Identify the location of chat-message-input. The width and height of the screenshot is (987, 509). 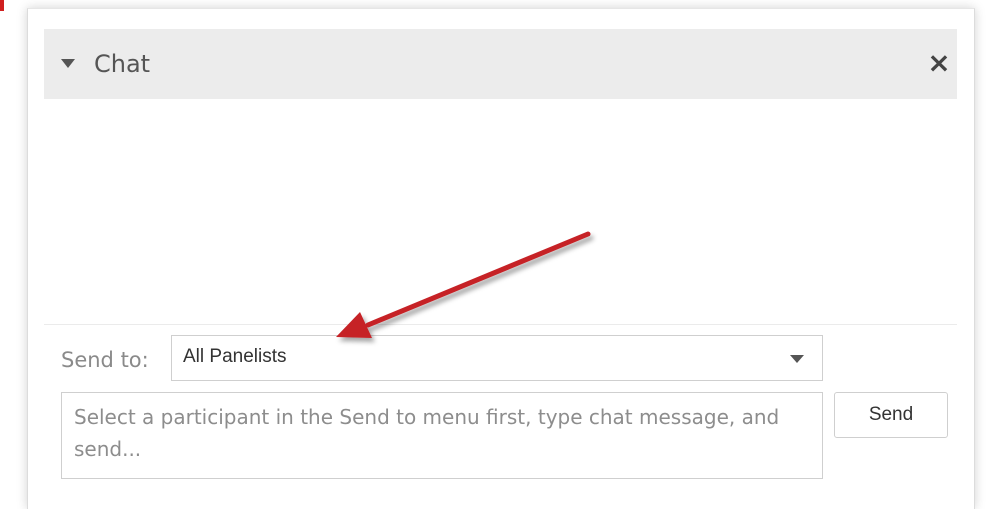
(442, 435).